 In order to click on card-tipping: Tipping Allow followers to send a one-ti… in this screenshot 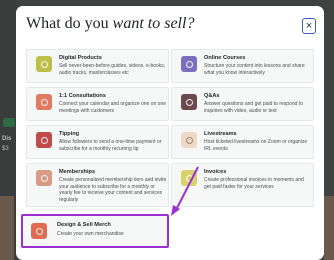, I will do `click(97, 142)`.